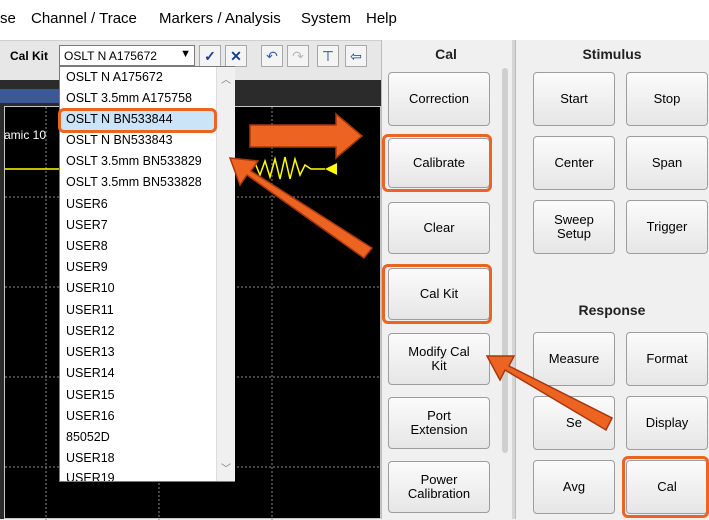 The width and height of the screenshot is (709, 520). I want to click on arrow-right-icon, so click(306, 136).